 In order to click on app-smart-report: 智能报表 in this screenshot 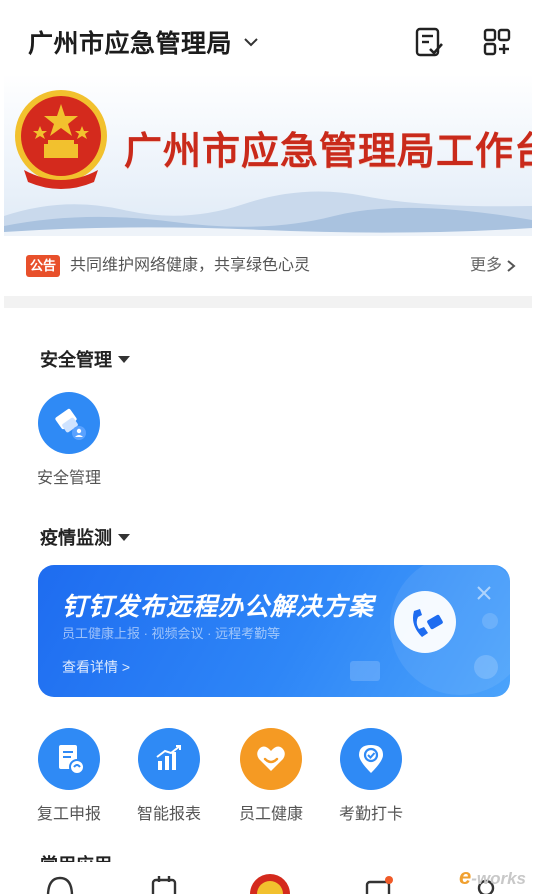, I will do `click(169, 776)`.